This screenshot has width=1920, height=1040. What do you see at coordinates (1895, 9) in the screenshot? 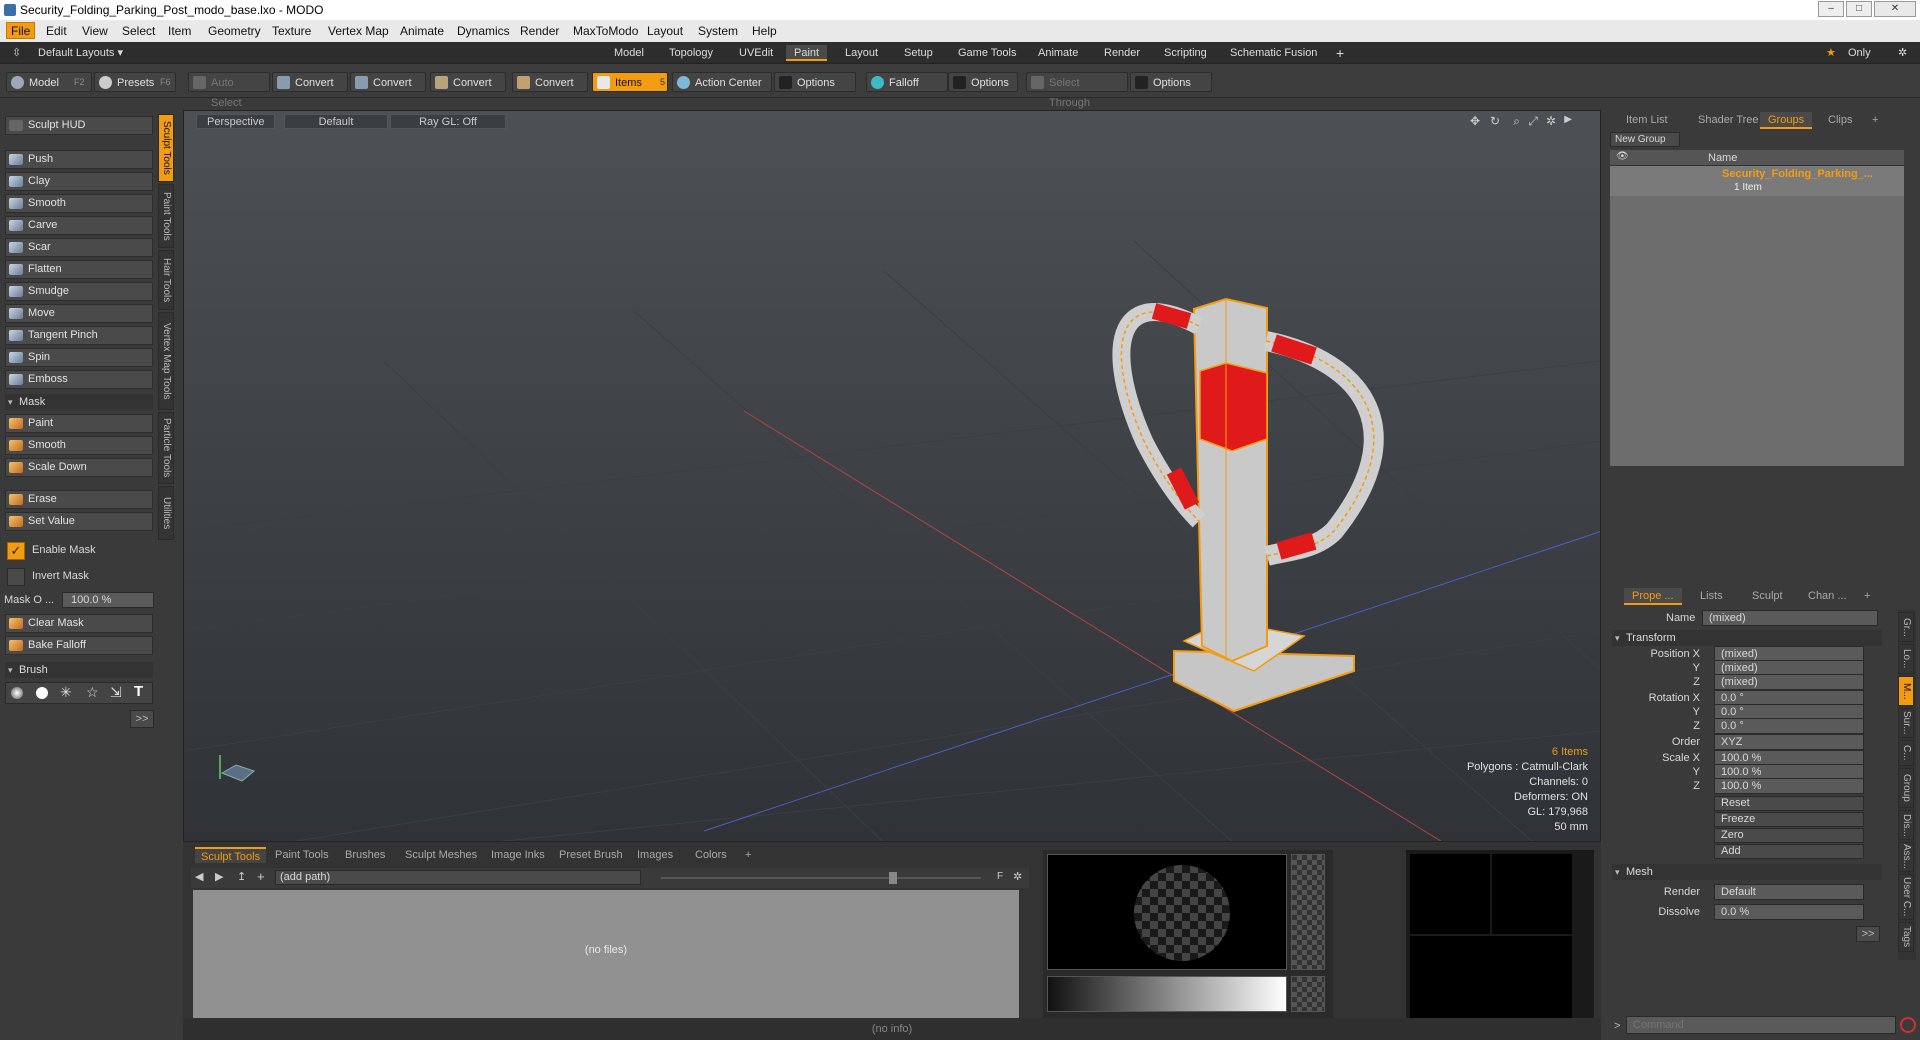
I see `close-icon: ✕` at bounding box center [1895, 9].